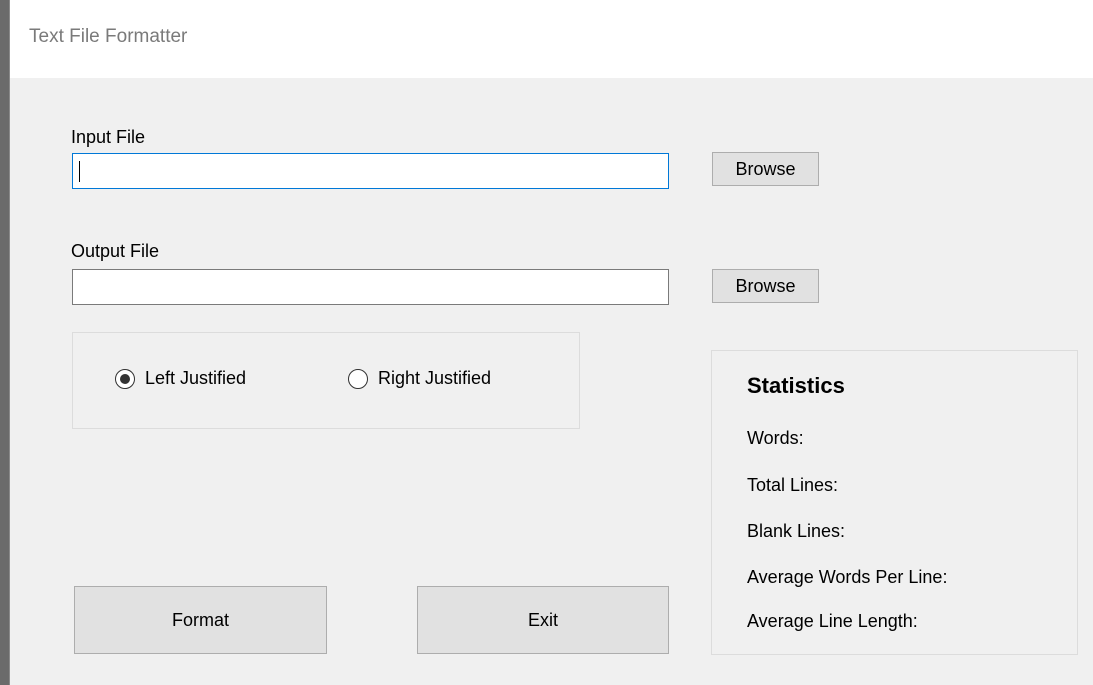  I want to click on output-file-label: Output File, so click(115, 251).